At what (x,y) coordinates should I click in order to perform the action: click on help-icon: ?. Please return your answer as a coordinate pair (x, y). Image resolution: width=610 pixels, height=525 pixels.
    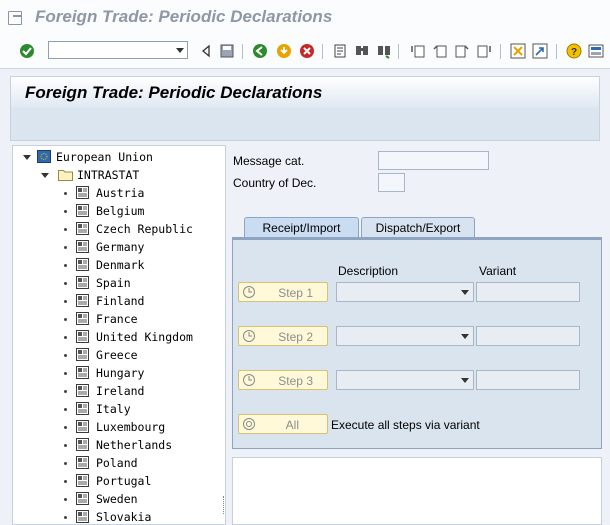
    Looking at the image, I should click on (574, 51).